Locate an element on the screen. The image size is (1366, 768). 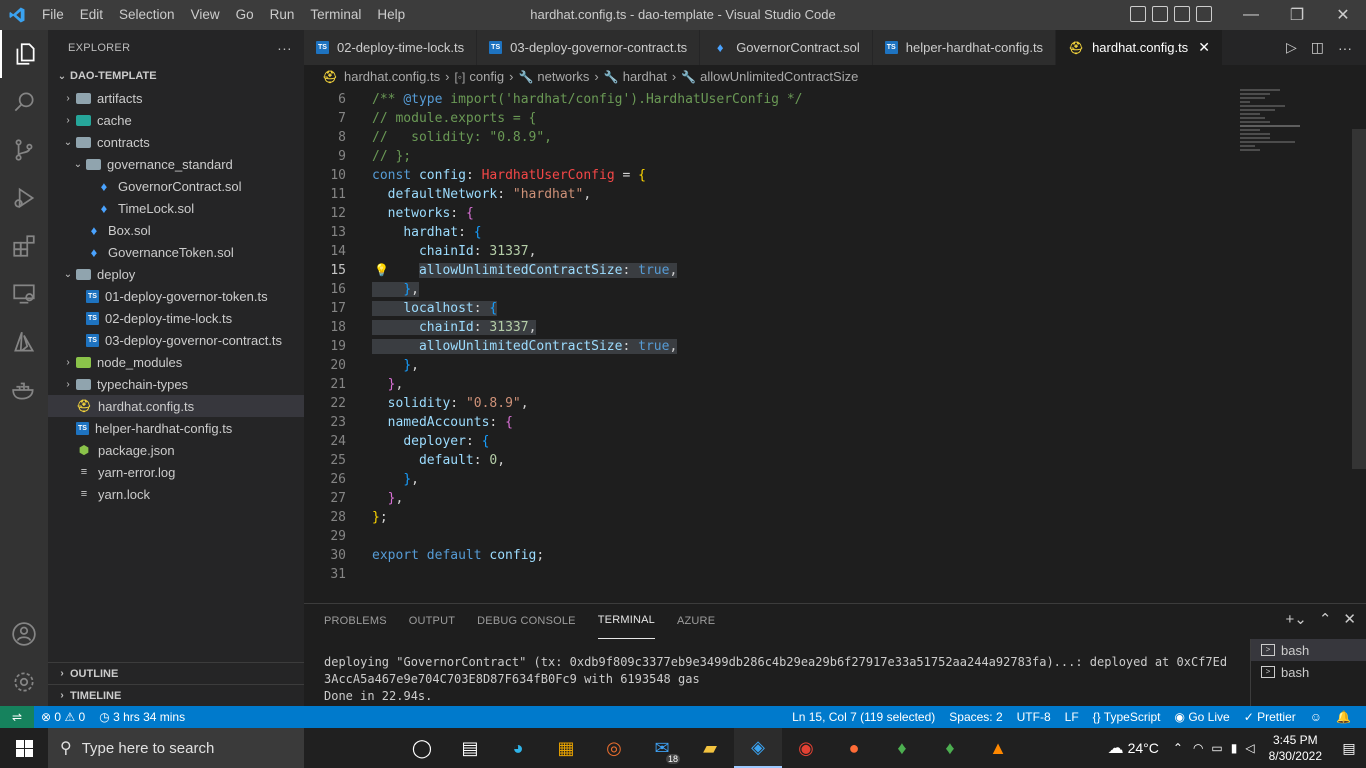
weather-icon: ☁ is located at coordinates (1116, 748).